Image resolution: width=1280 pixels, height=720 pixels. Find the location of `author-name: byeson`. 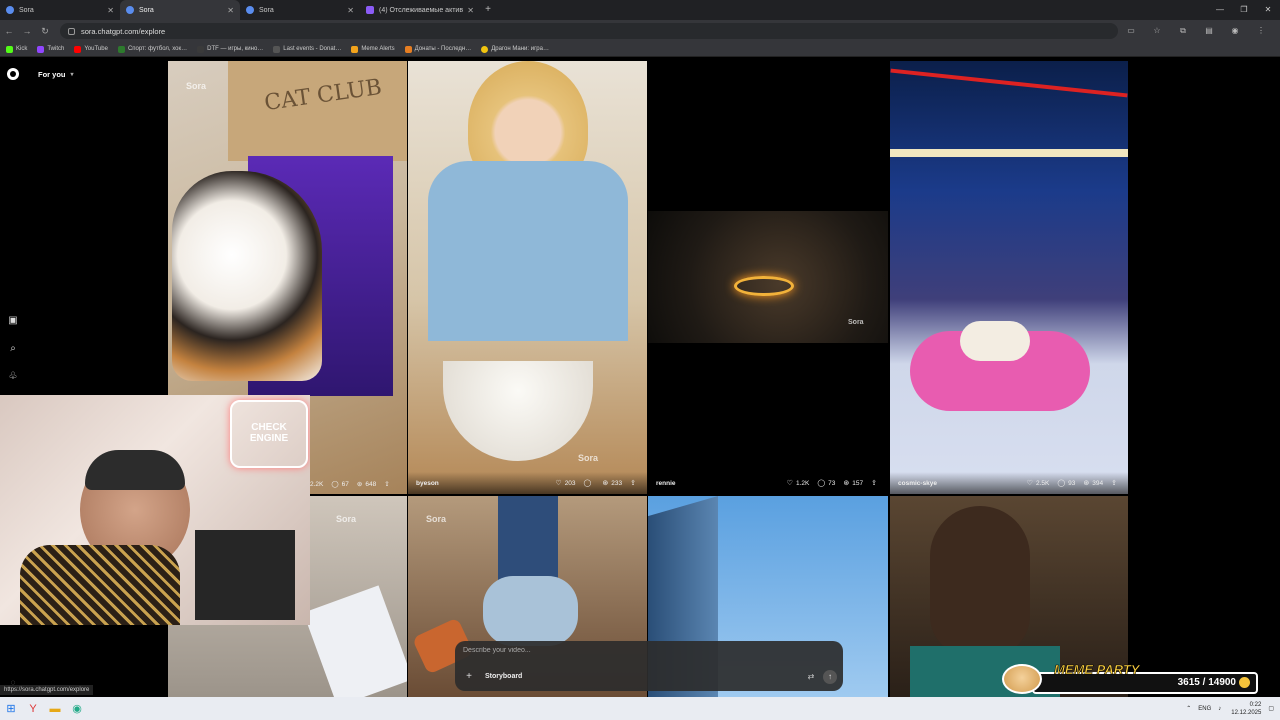

author-name: byeson is located at coordinates (481, 483).